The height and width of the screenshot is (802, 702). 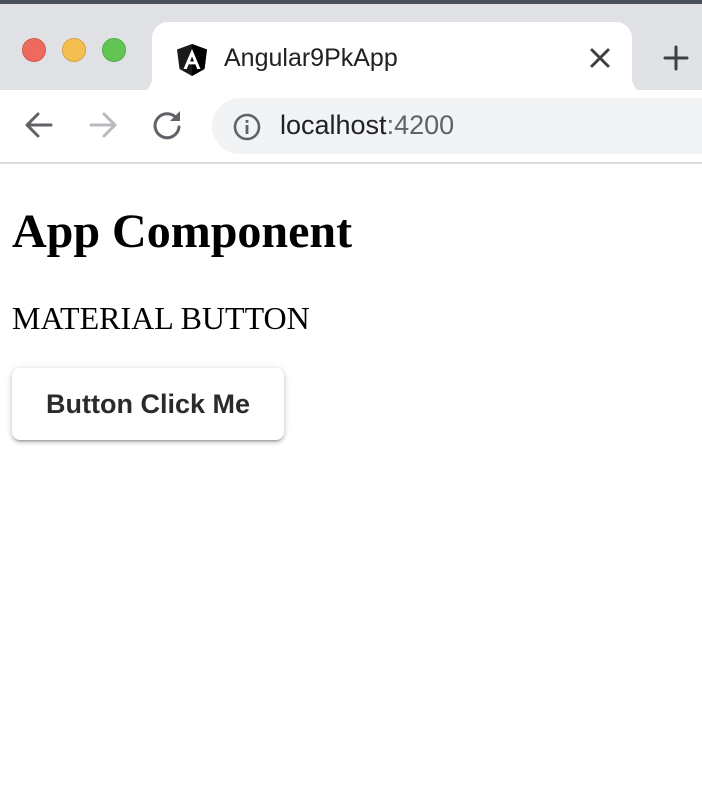 I want to click on click-me-button: Button Click Me, so click(x=148, y=404).